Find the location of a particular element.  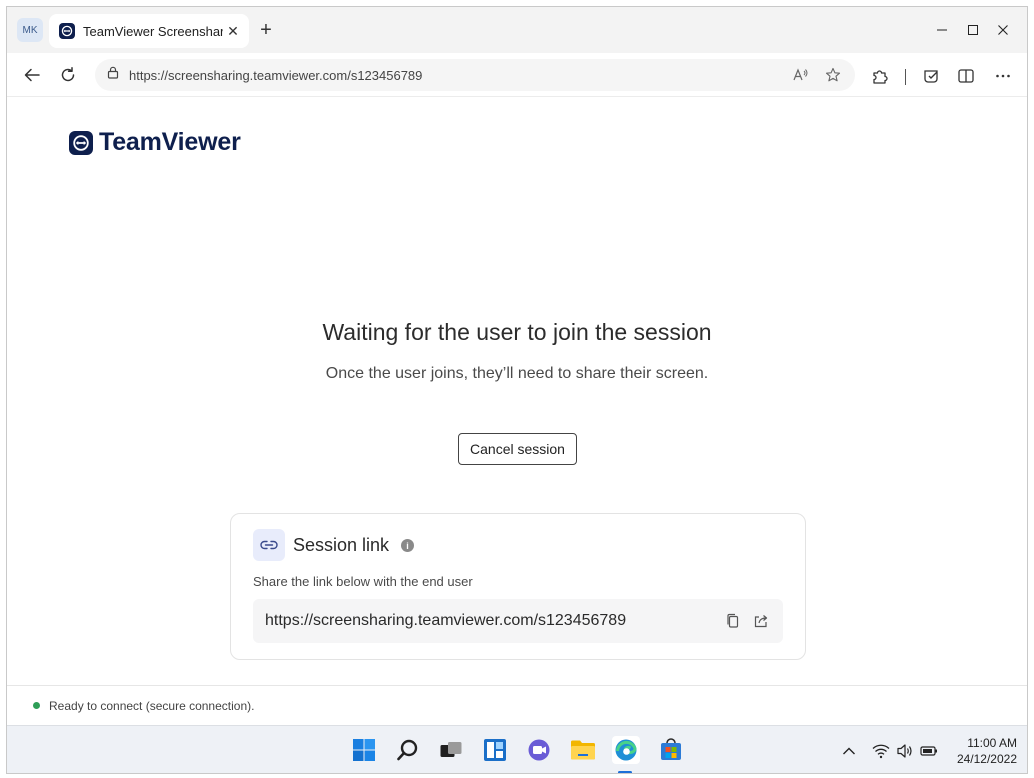

teamviewer-logo-icon is located at coordinates (81, 142).